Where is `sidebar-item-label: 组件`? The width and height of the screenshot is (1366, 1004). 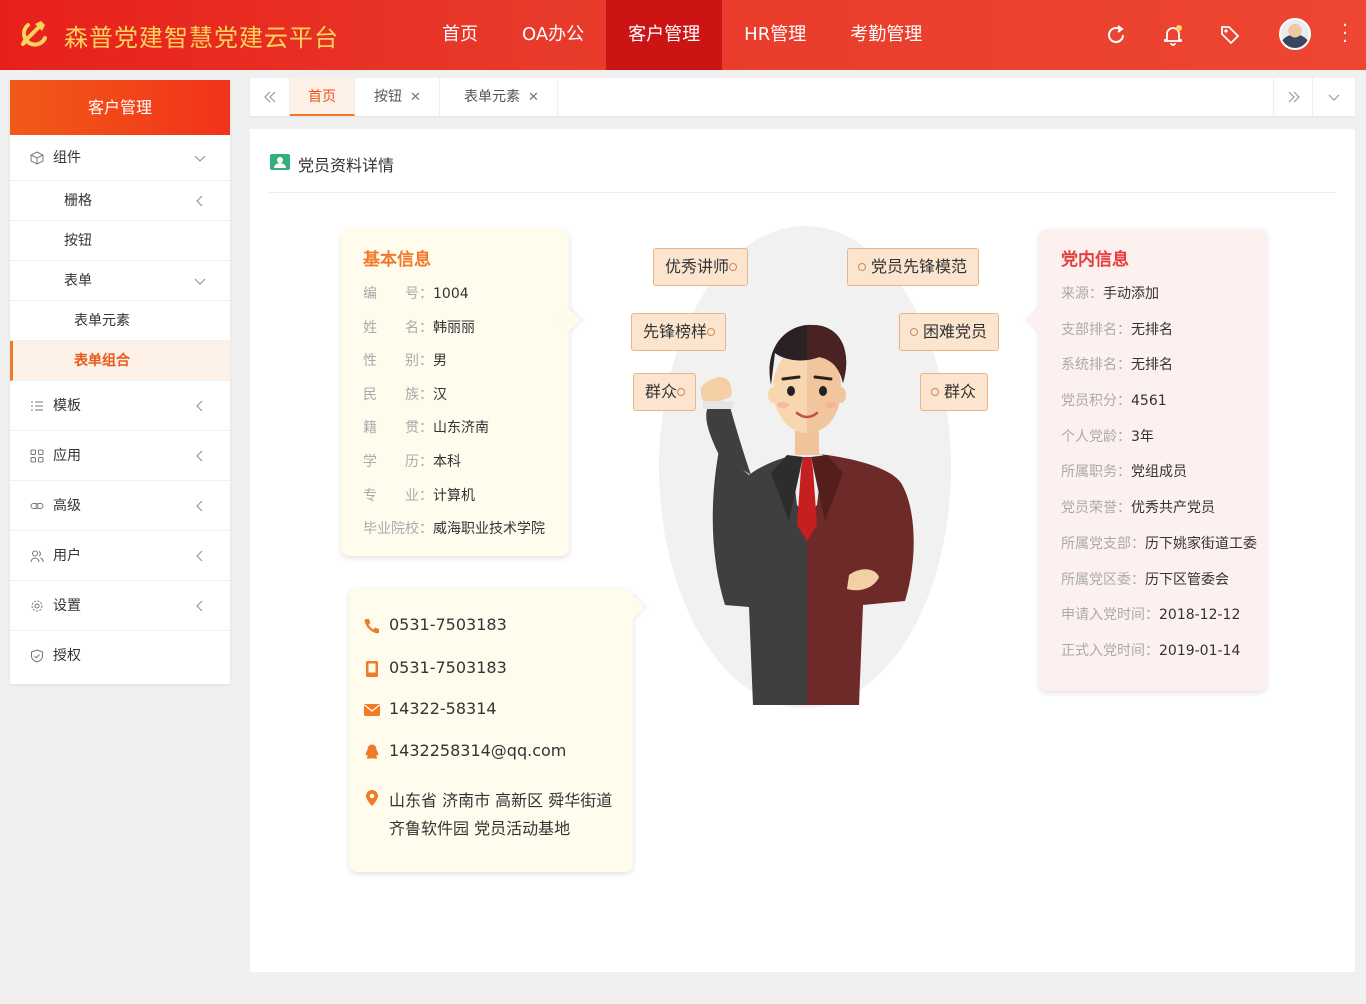
sidebar-item-label: 组件 is located at coordinates (67, 158).